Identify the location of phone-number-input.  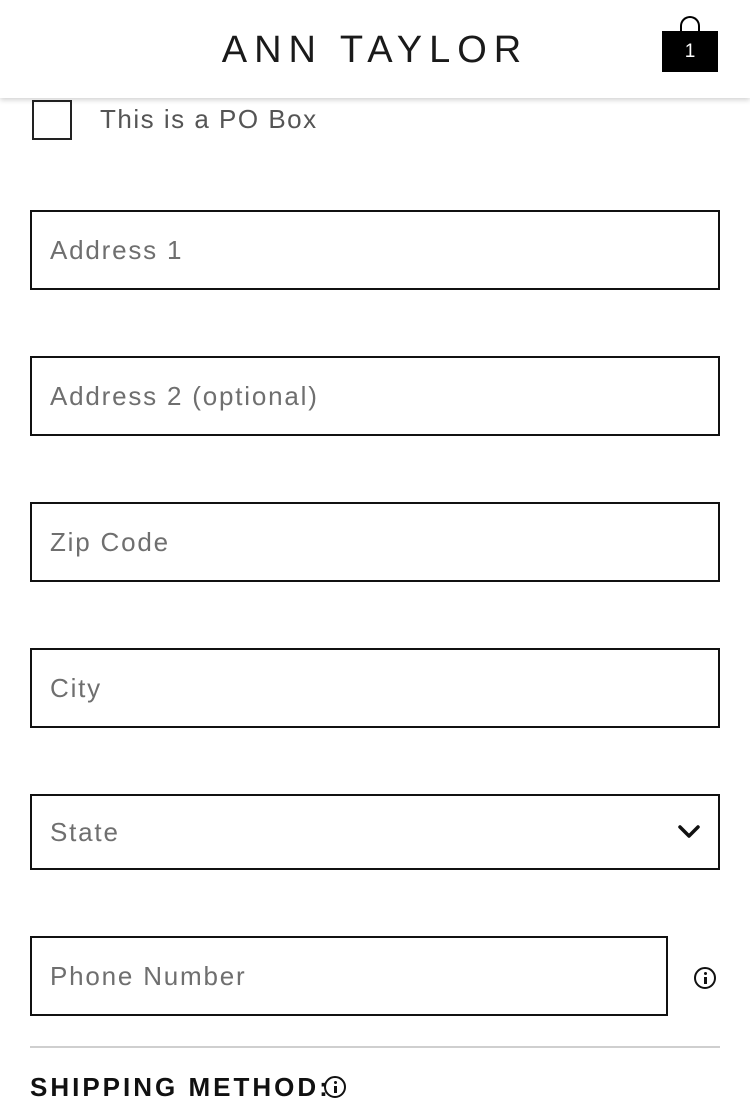
(350, 976).